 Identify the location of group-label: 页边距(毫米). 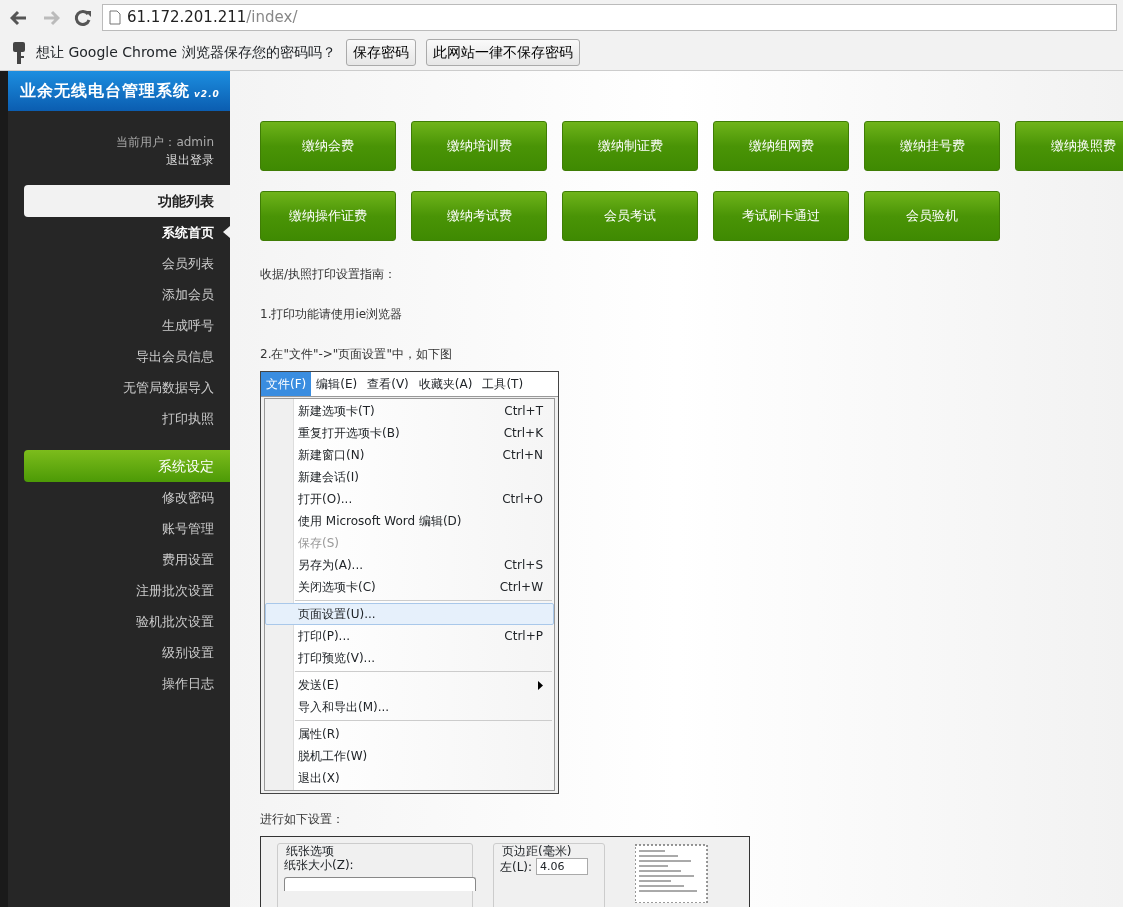
(537, 851).